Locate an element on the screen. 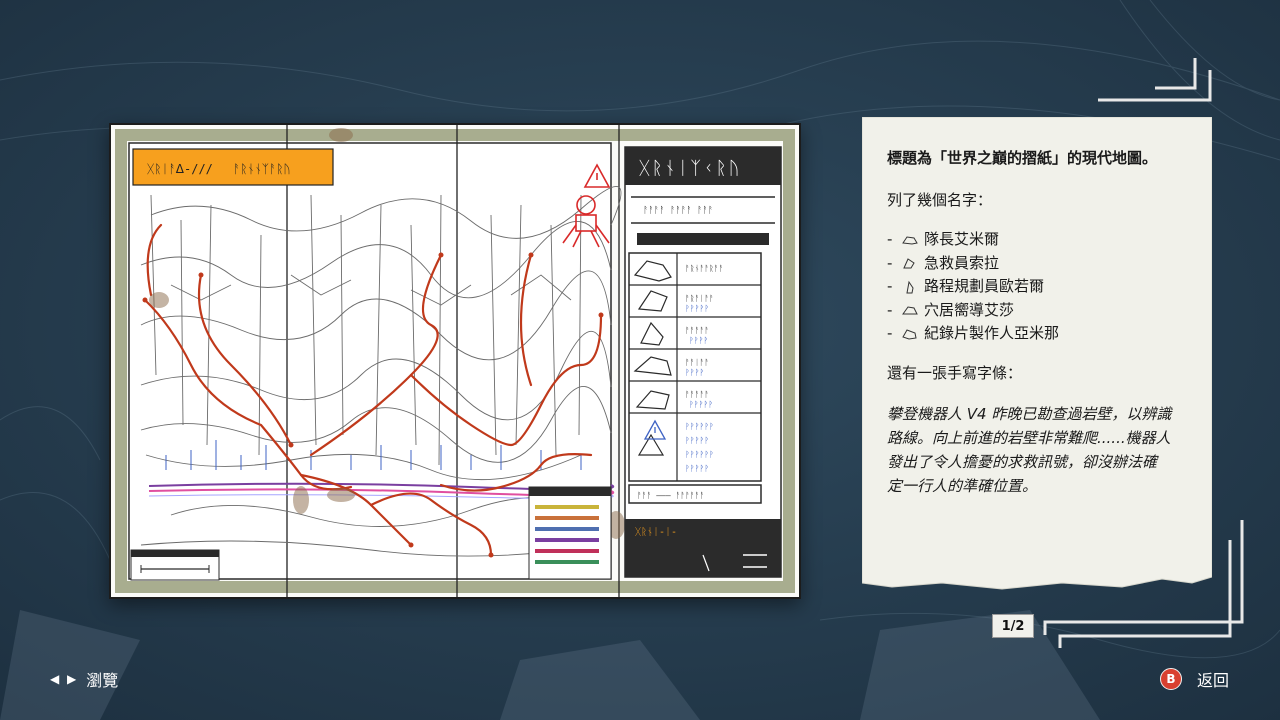  map-title-plate: ᚷᚱᛁᚨᐃ-/// ᚨᚱᚾᚾᛉᚨᚱᚢ is located at coordinates (233, 167).